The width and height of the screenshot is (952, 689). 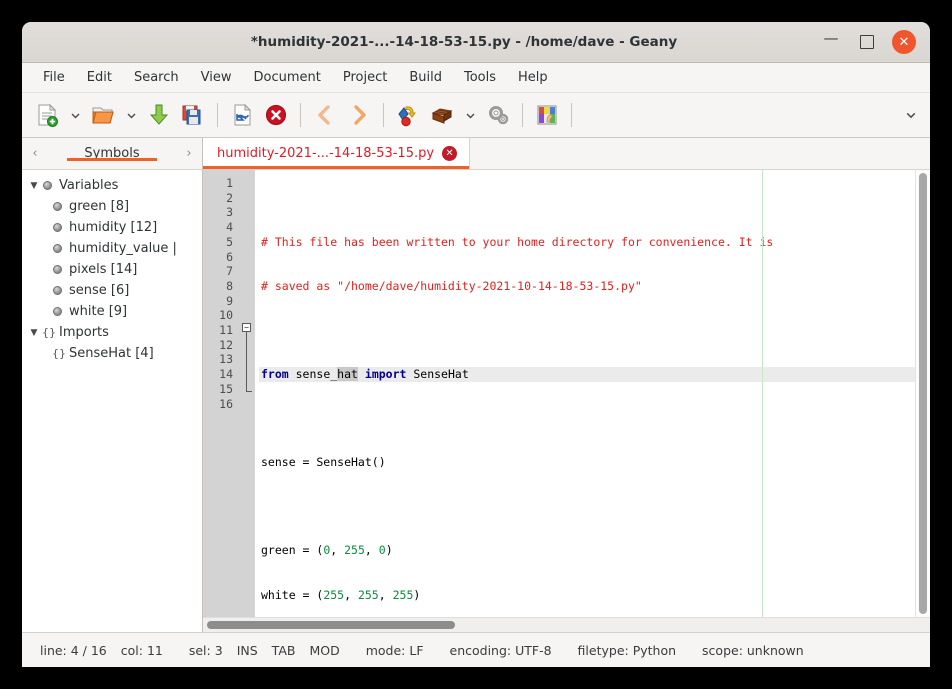 I want to click on menu-item-build: Build, so click(x=425, y=77).